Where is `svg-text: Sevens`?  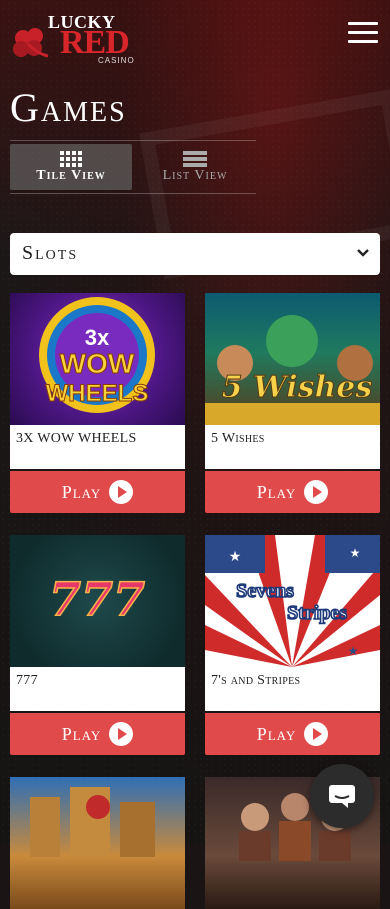 svg-text: Sevens is located at coordinates (265, 591).